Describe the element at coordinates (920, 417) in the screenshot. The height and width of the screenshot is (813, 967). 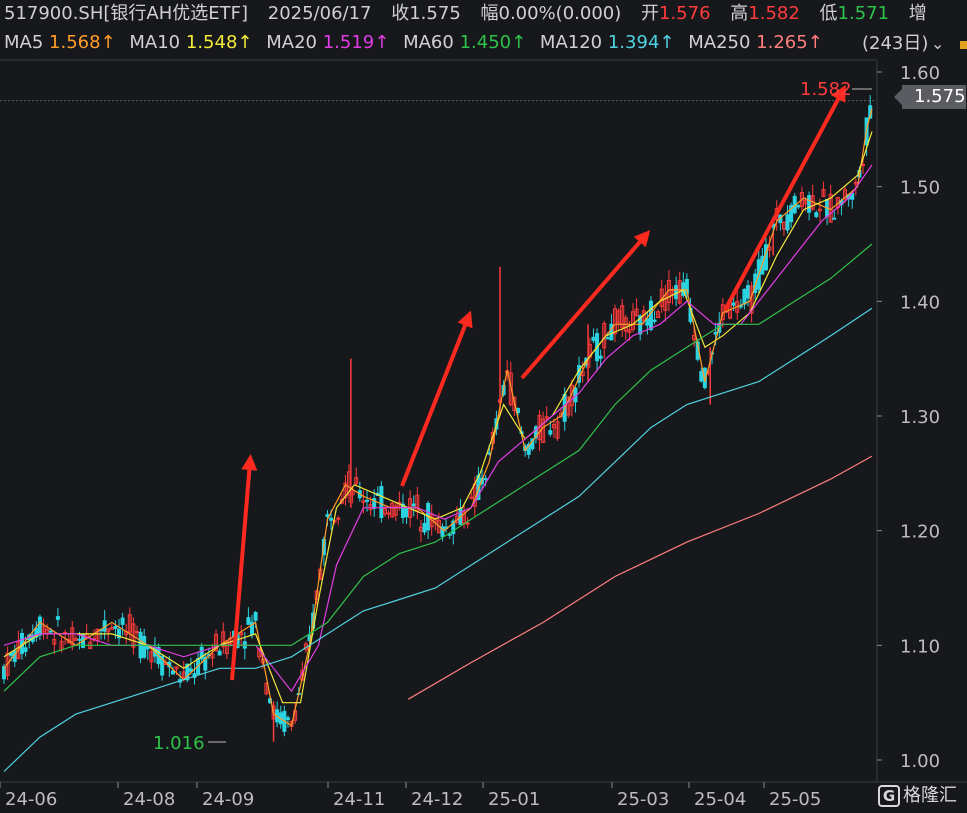
I see `y-tick-label: 1.30` at that location.